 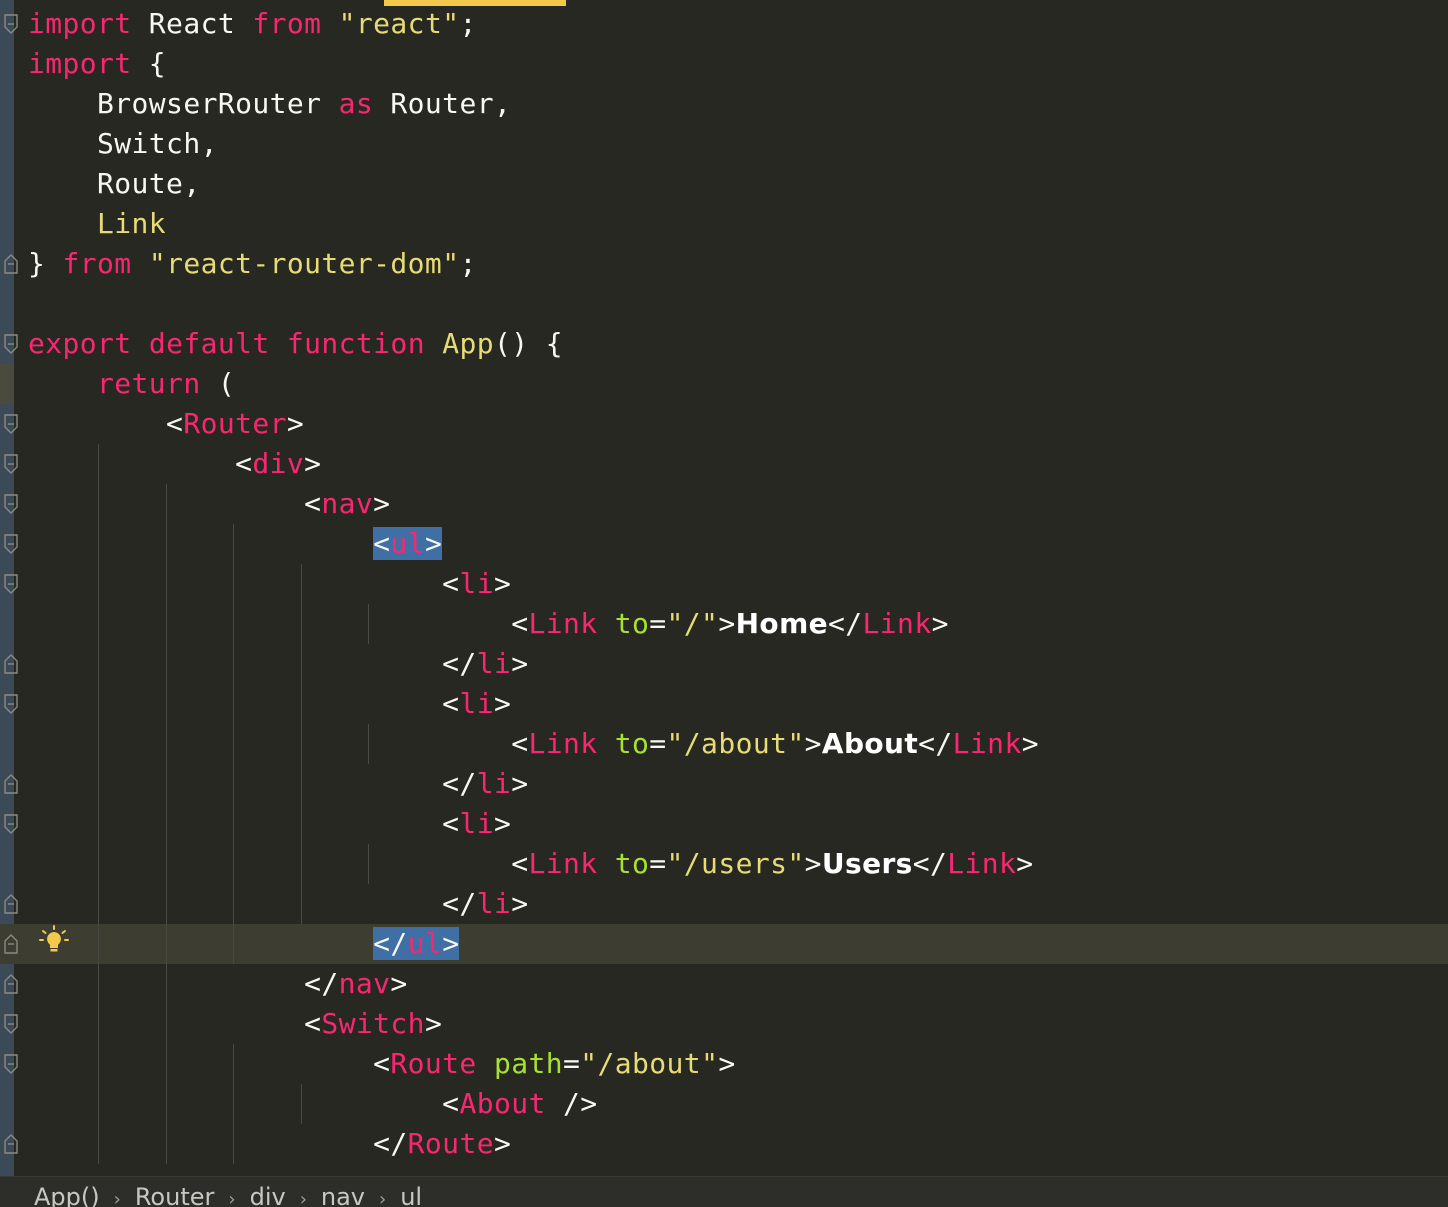 What do you see at coordinates (80, 63) in the screenshot?
I see `code-token: import` at bounding box center [80, 63].